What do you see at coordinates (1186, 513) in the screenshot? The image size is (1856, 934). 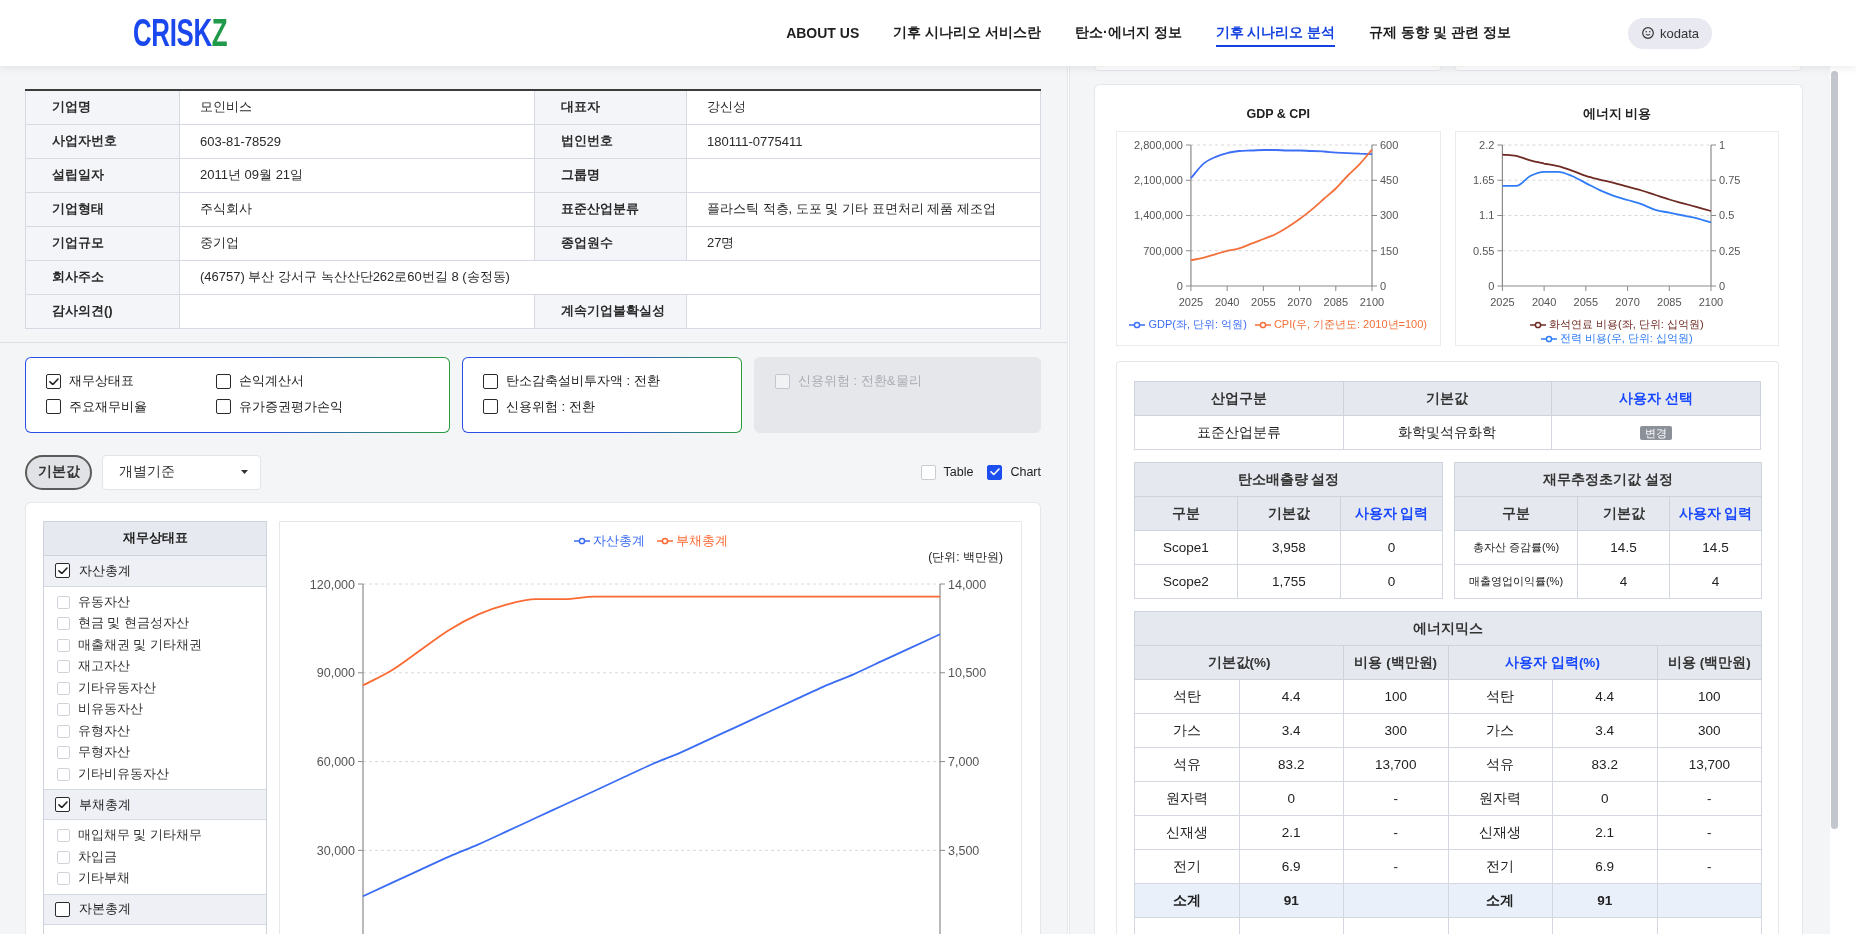 I see `column-header: 구분` at bounding box center [1186, 513].